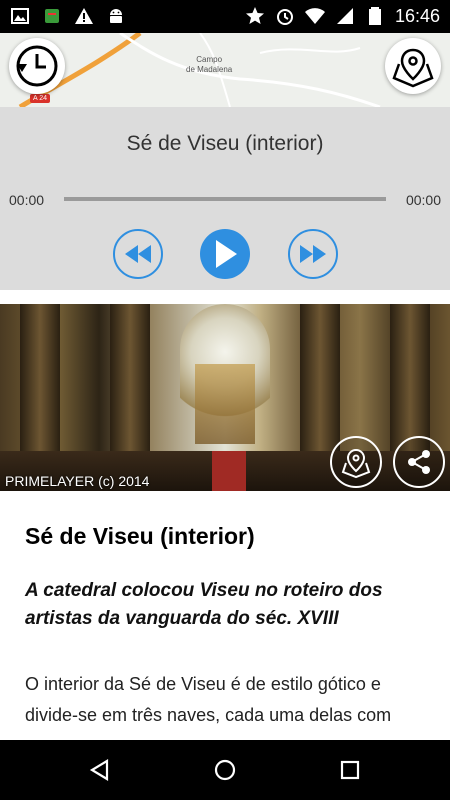 The width and height of the screenshot is (450, 800). I want to click on current-time: 00:00, so click(27, 200).